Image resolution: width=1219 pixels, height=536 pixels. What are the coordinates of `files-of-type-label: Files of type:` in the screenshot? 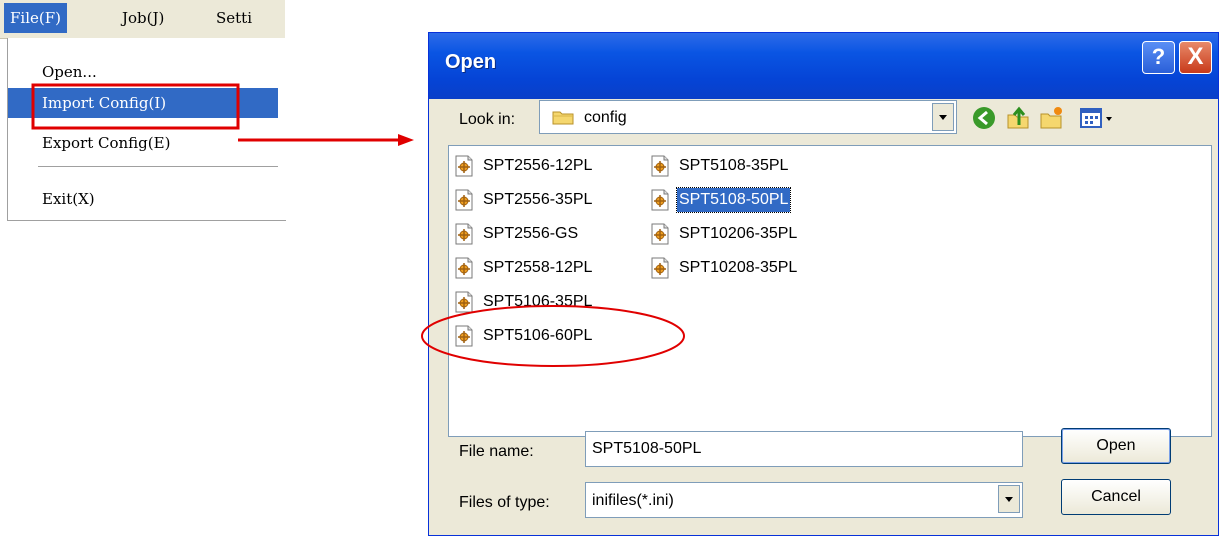 It's located at (504, 502).